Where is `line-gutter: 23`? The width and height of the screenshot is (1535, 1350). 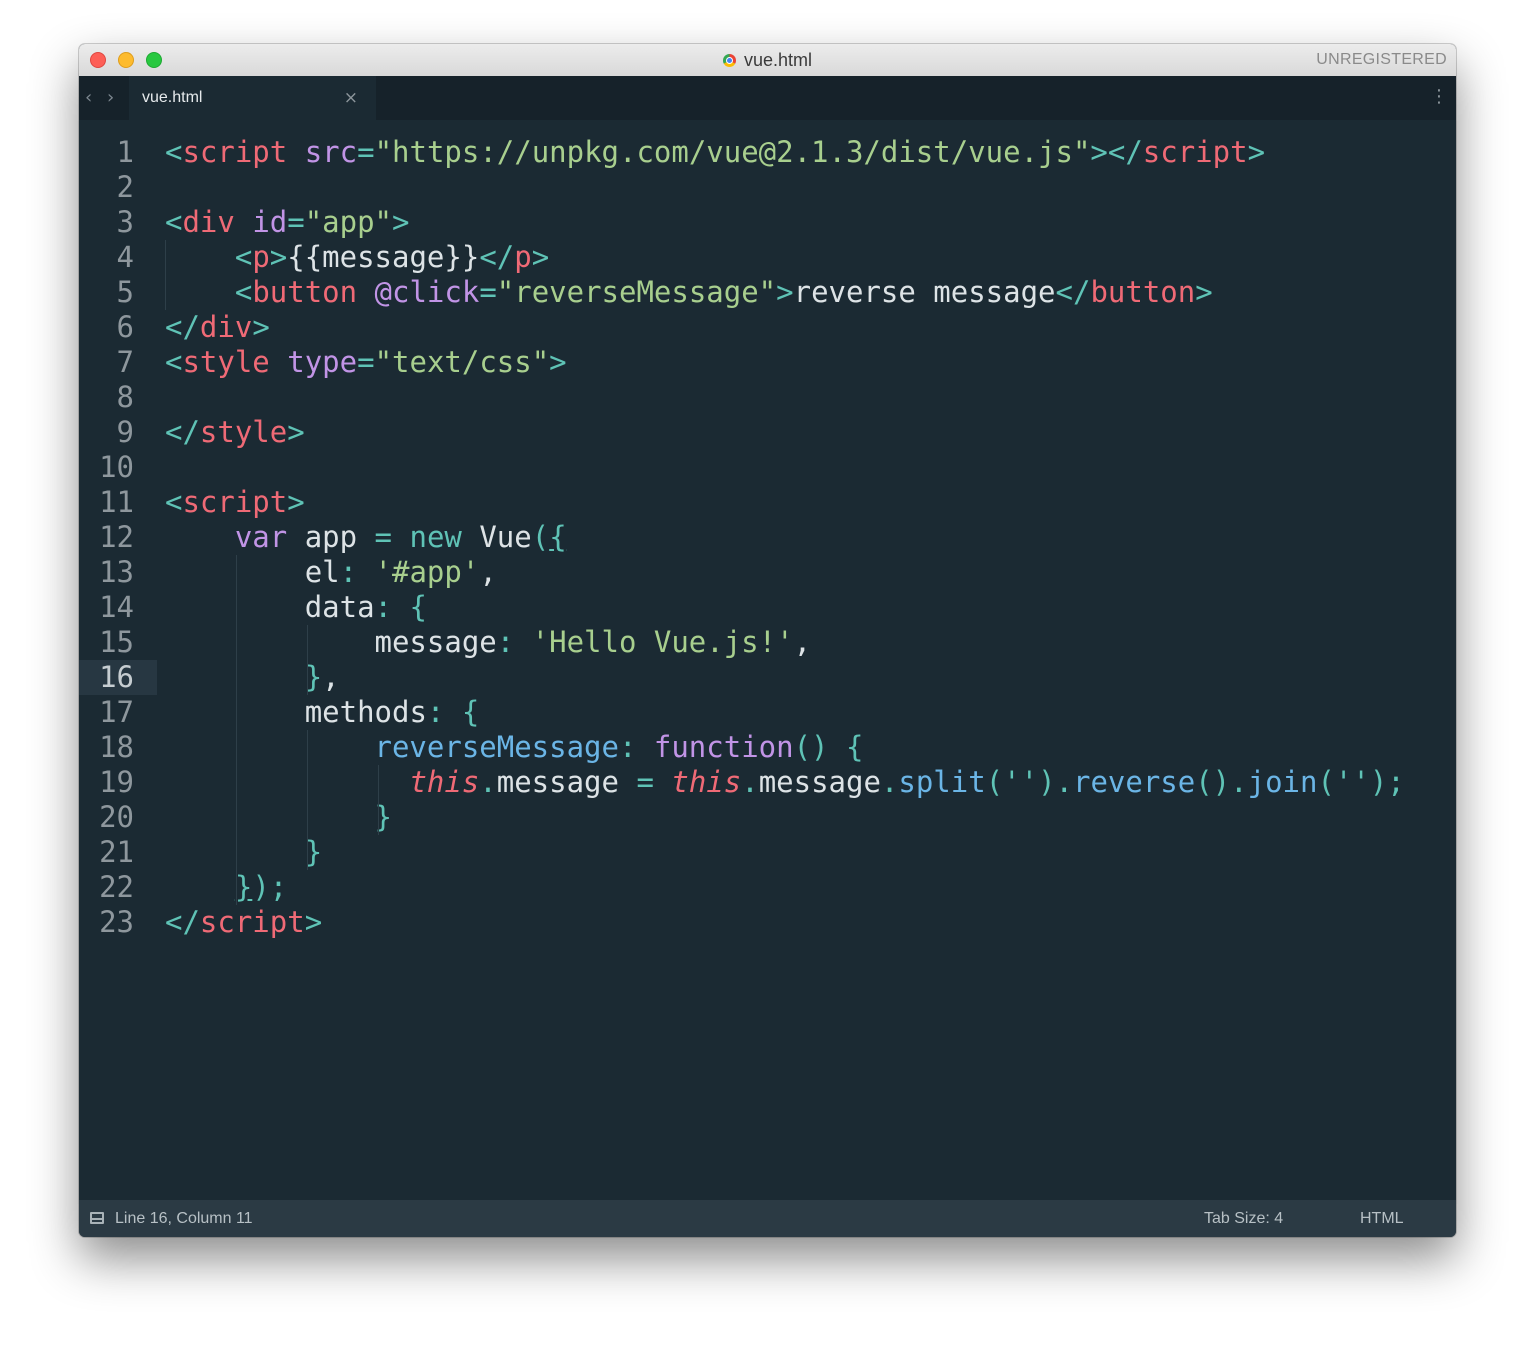
line-gutter: 23 is located at coordinates (118, 922).